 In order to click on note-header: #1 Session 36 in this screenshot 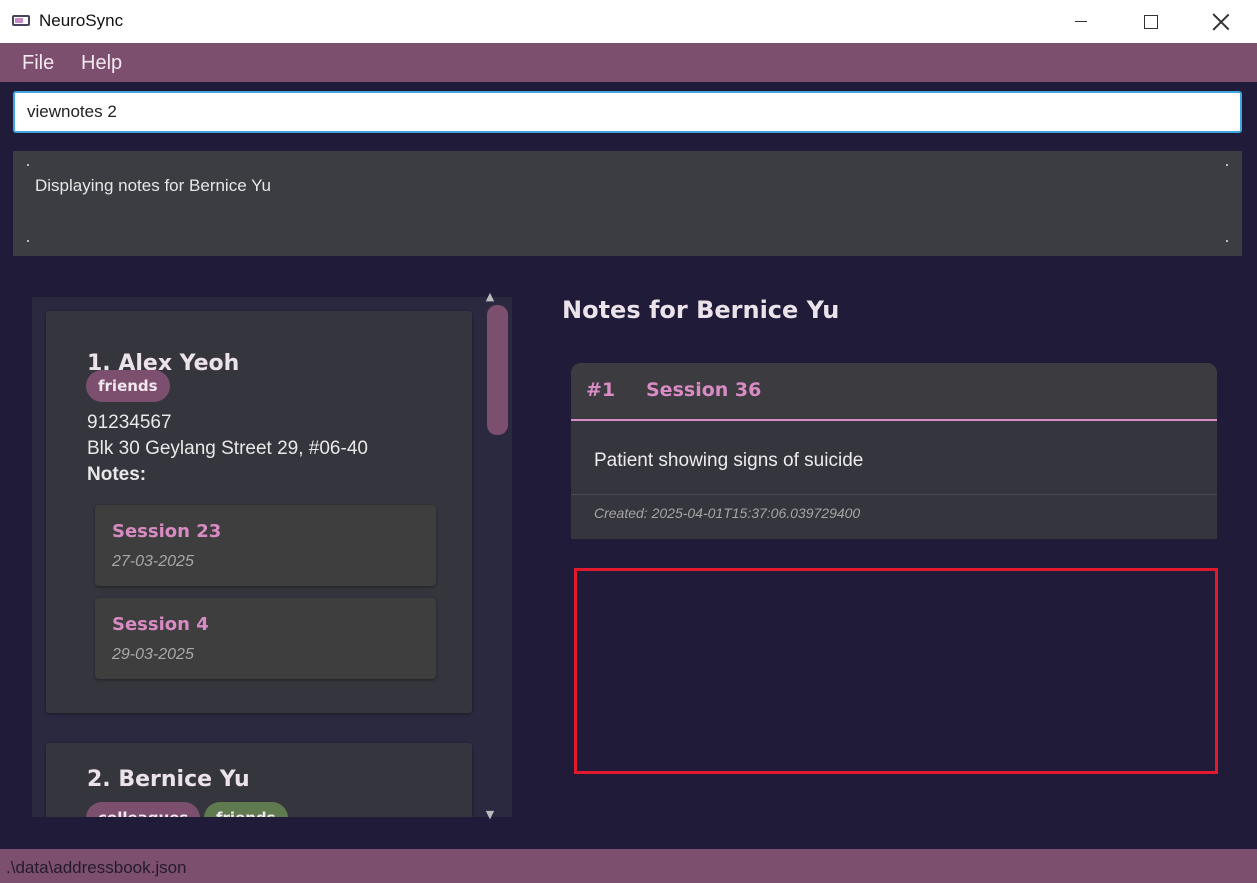, I will do `click(894, 392)`.